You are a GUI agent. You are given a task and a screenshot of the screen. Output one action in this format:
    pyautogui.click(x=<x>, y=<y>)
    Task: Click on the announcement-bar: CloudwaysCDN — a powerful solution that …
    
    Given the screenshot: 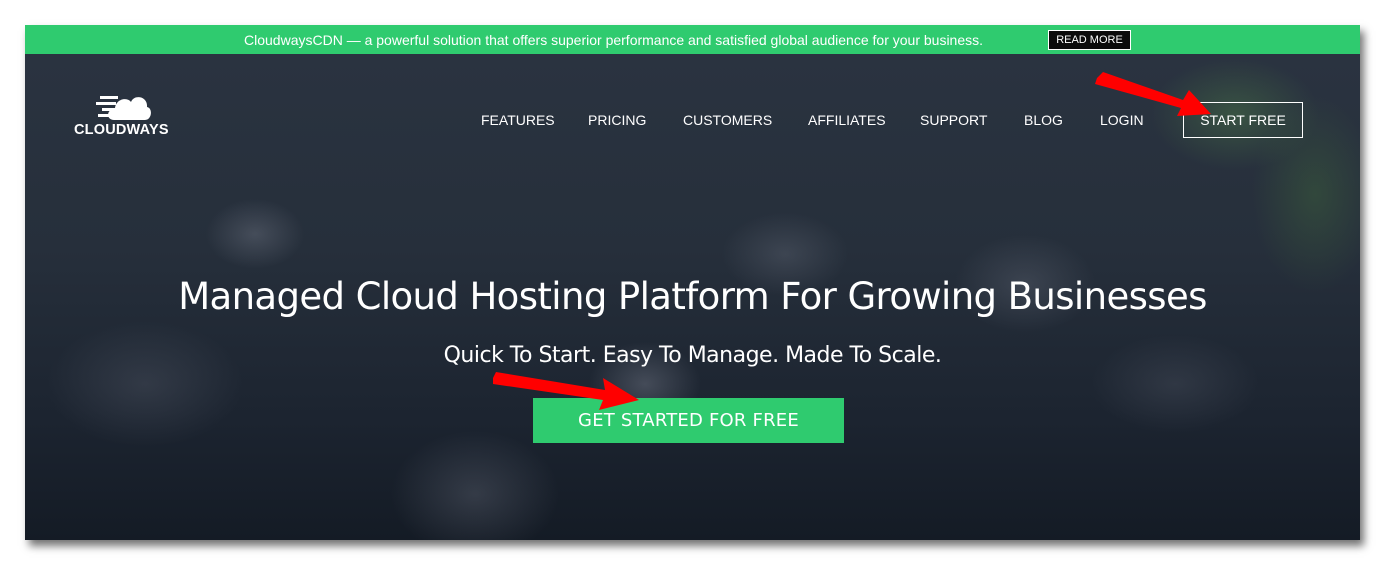 What is the action you would take?
    pyautogui.click(x=692, y=39)
    